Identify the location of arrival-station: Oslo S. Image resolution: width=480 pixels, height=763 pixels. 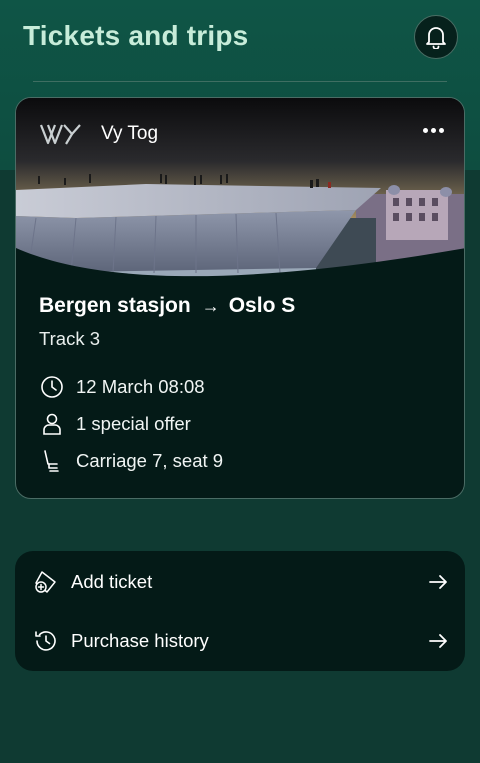
(262, 305).